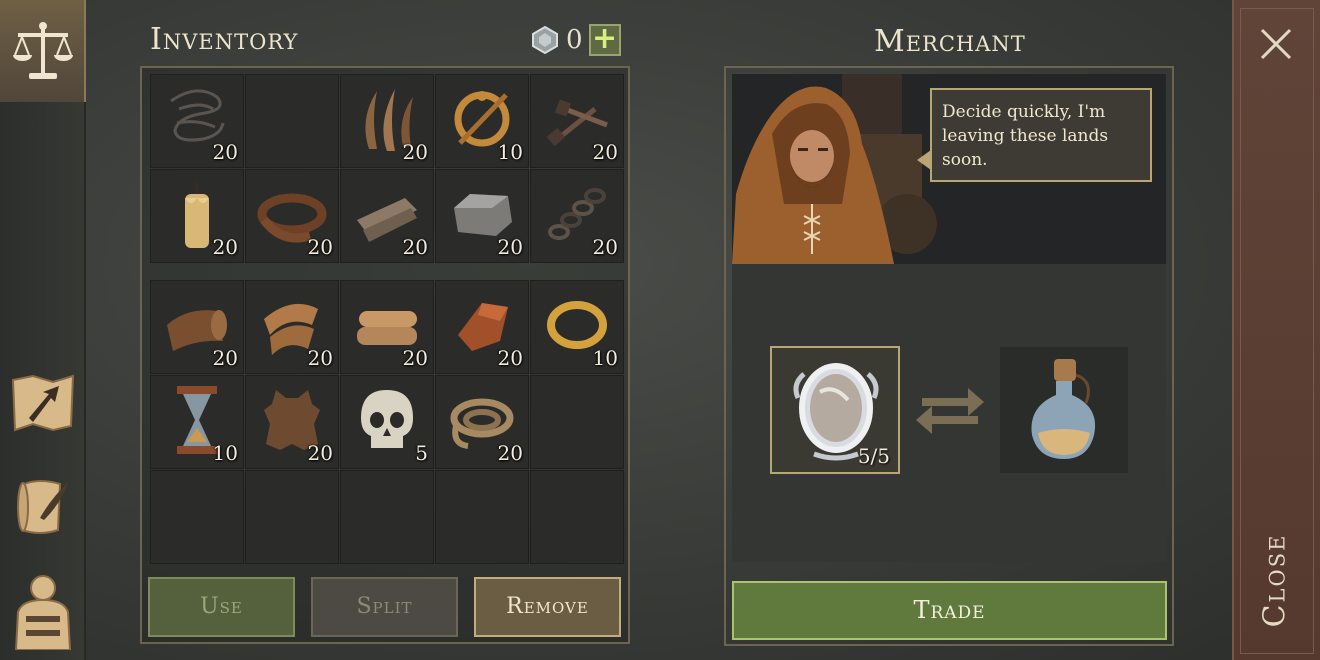 The height and width of the screenshot is (660, 1320). I want to click on close-label: Close, so click(1275, 580).